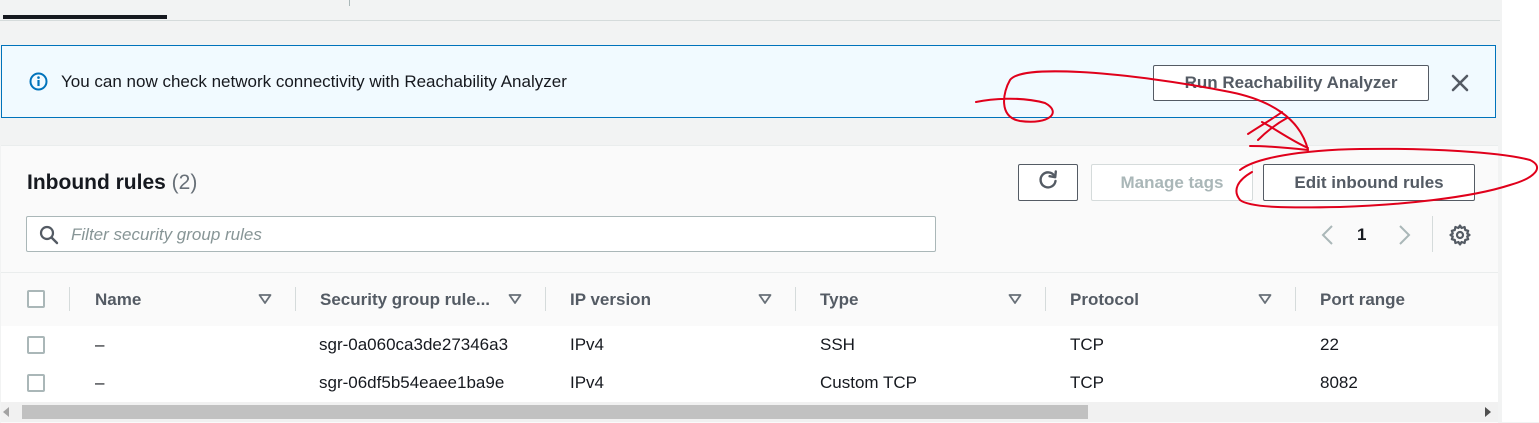  Describe the element at coordinates (6, 412) in the screenshot. I see `scroll-left-arrow-icon` at that location.